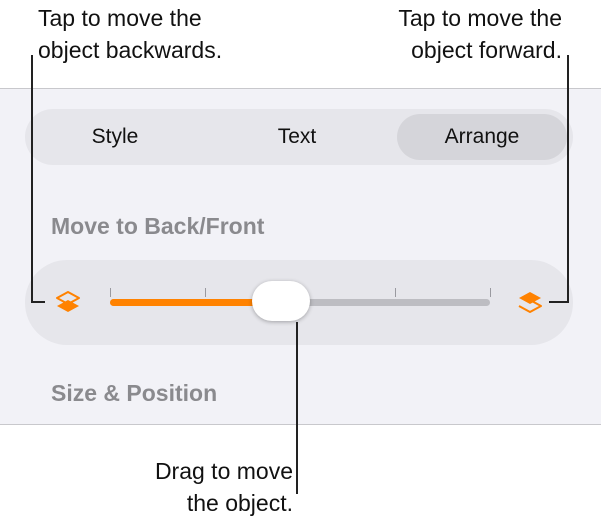  I want to click on slider-thumb, so click(281, 301).